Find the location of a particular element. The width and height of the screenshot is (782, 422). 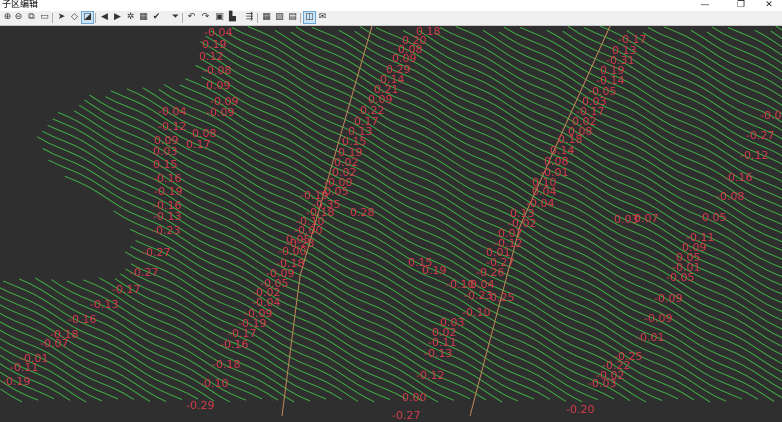

contour-value-label: -0.07 is located at coordinates (54, 343).